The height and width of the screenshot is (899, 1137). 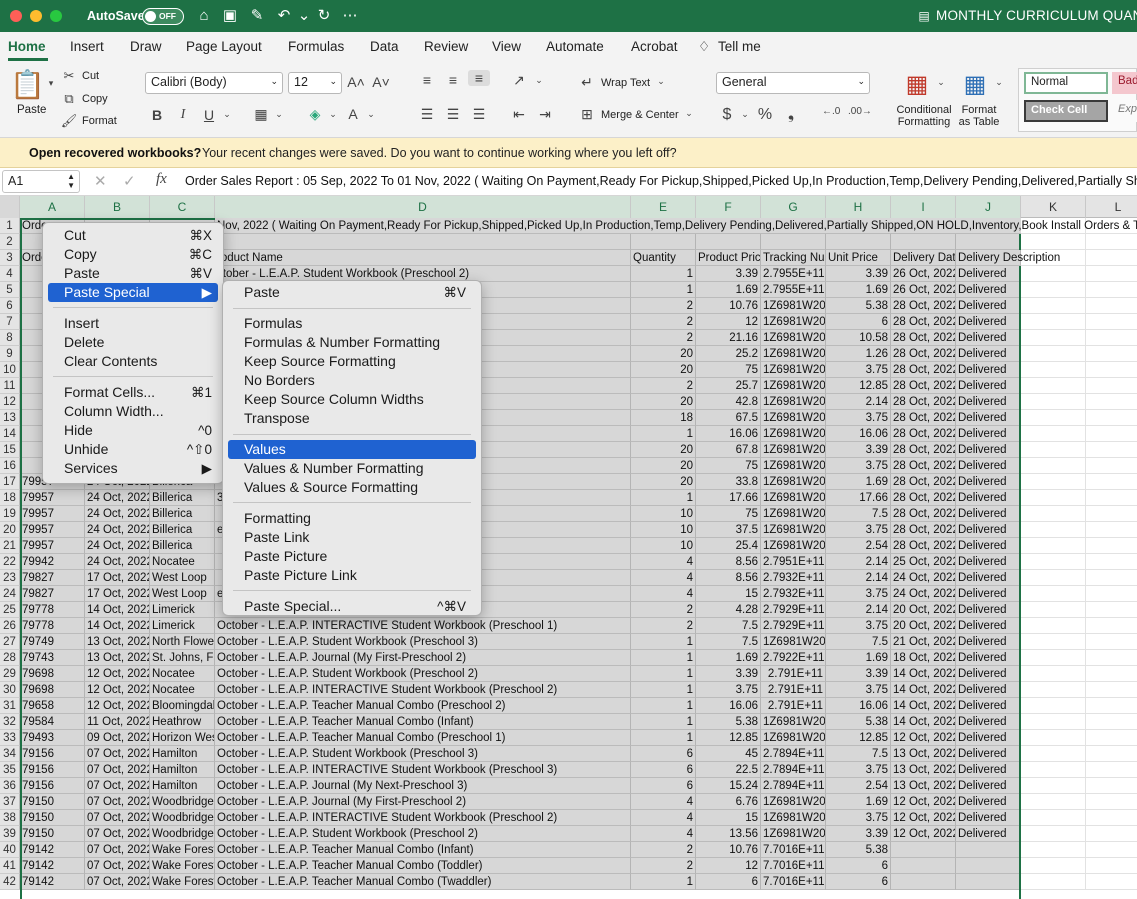 What do you see at coordinates (858, 850) in the screenshot?
I see `cell: 5.38` at bounding box center [858, 850].